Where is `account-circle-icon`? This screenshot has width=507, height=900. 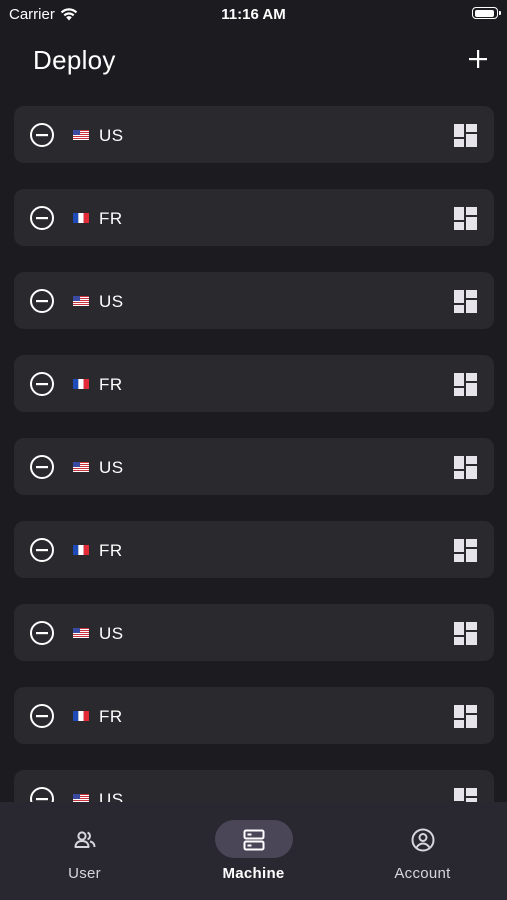
account-circle-icon is located at coordinates (423, 840).